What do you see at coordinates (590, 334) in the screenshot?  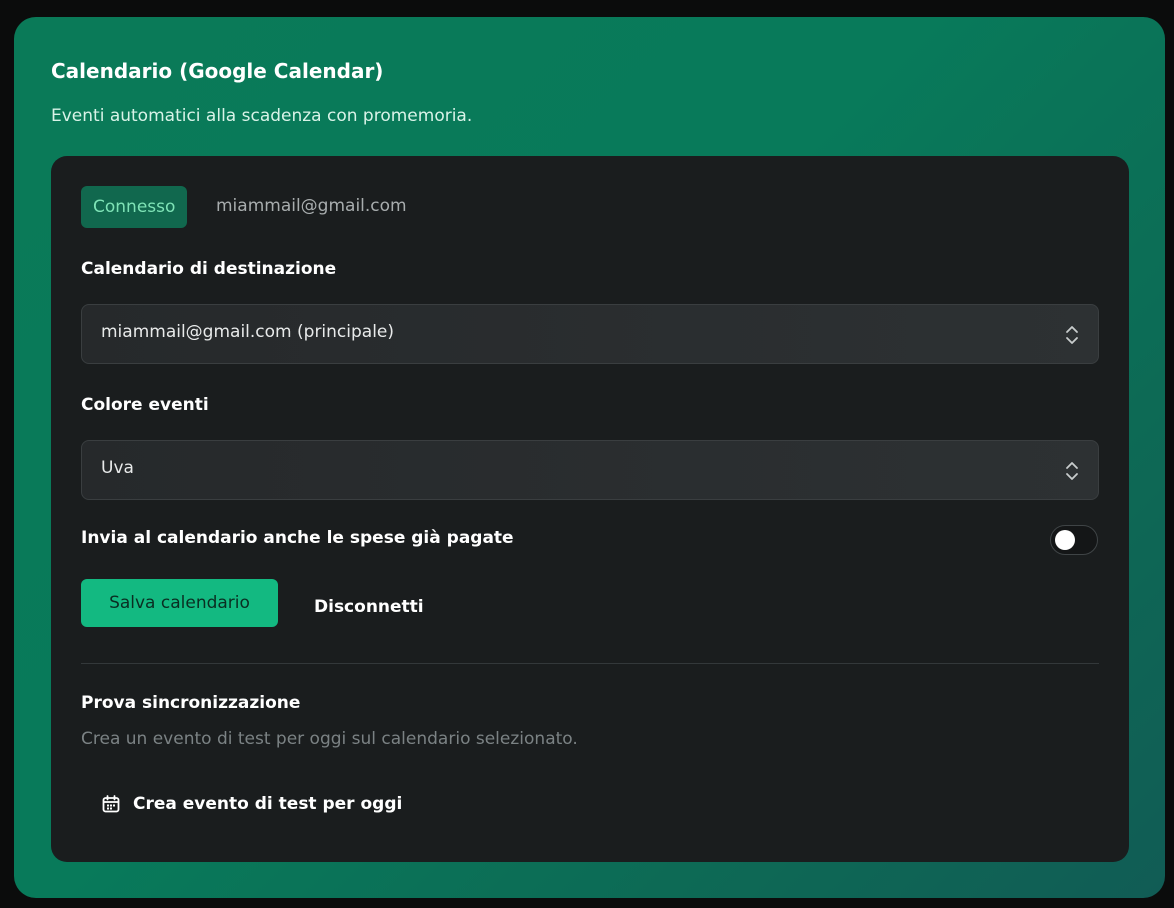 I see `calendar-select: miammail@gmail.com (principale)` at bounding box center [590, 334].